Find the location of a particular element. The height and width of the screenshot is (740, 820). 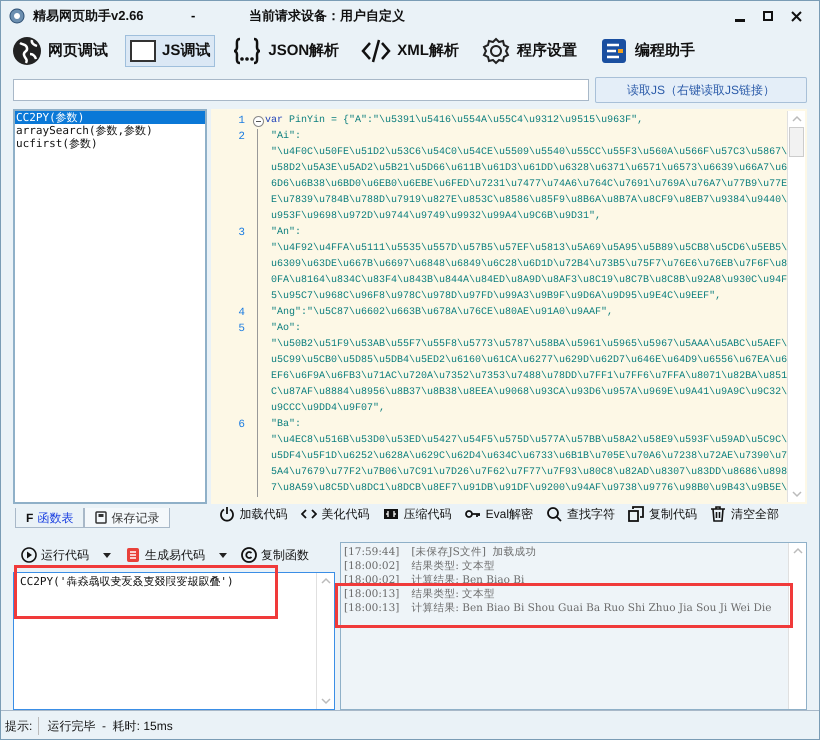

function-item: arraySearch(参数,参数) is located at coordinates (110, 130).